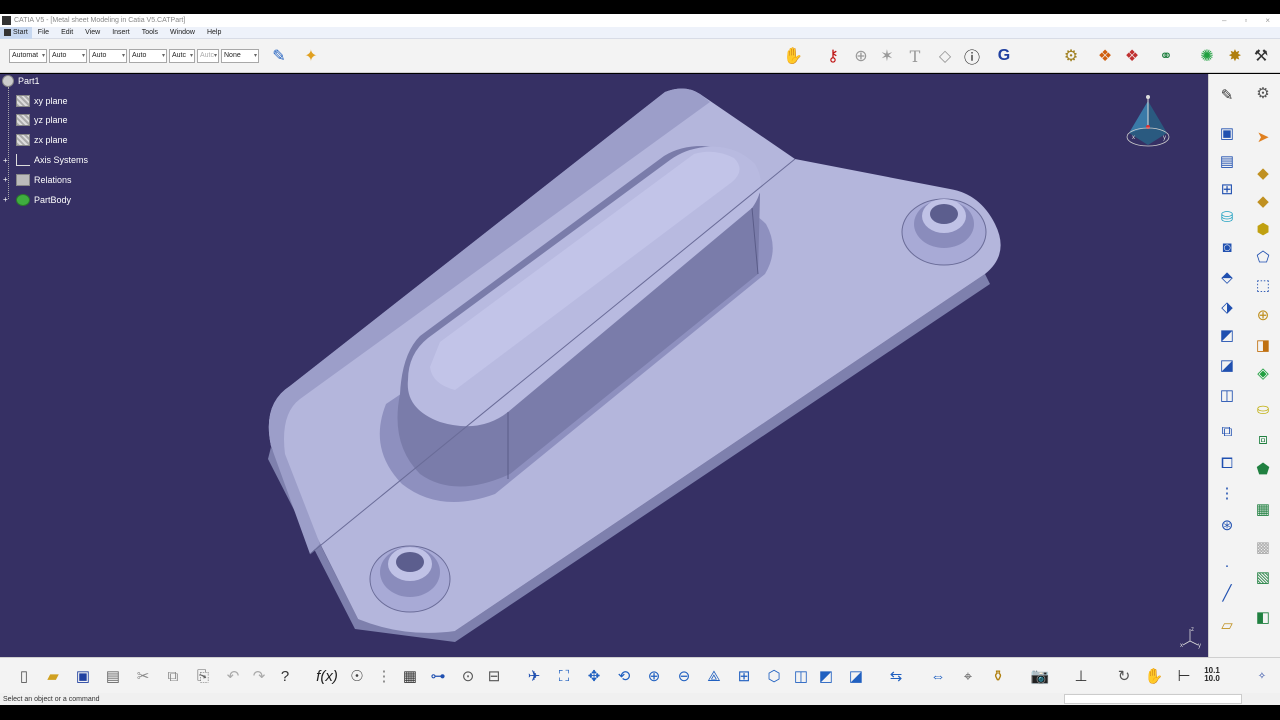  I want to click on tree-item-relations: Relations, so click(44, 180).